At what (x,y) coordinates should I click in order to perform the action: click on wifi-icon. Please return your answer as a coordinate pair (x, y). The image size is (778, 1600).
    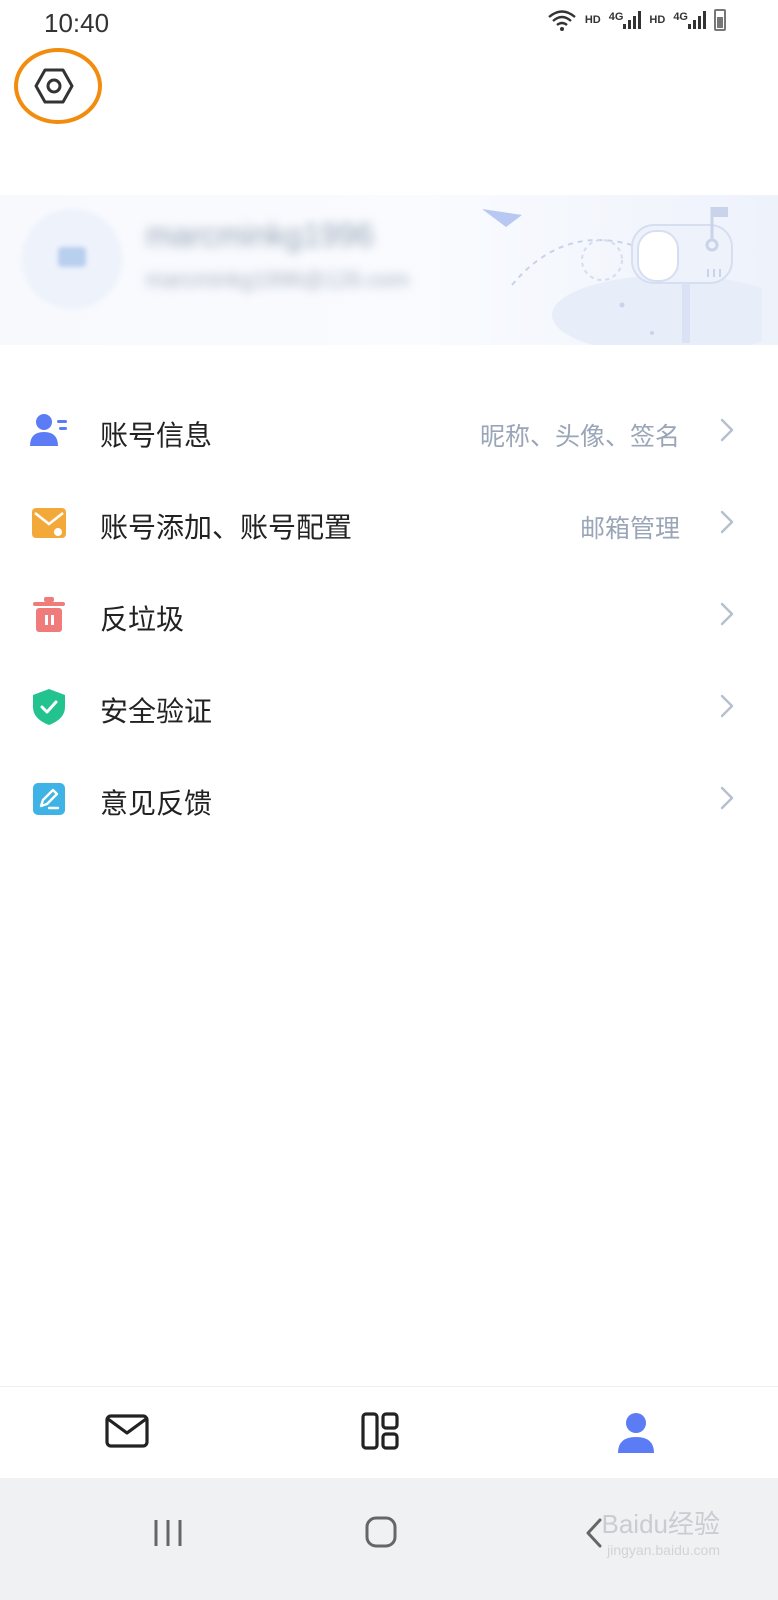
    Looking at the image, I should click on (562, 20).